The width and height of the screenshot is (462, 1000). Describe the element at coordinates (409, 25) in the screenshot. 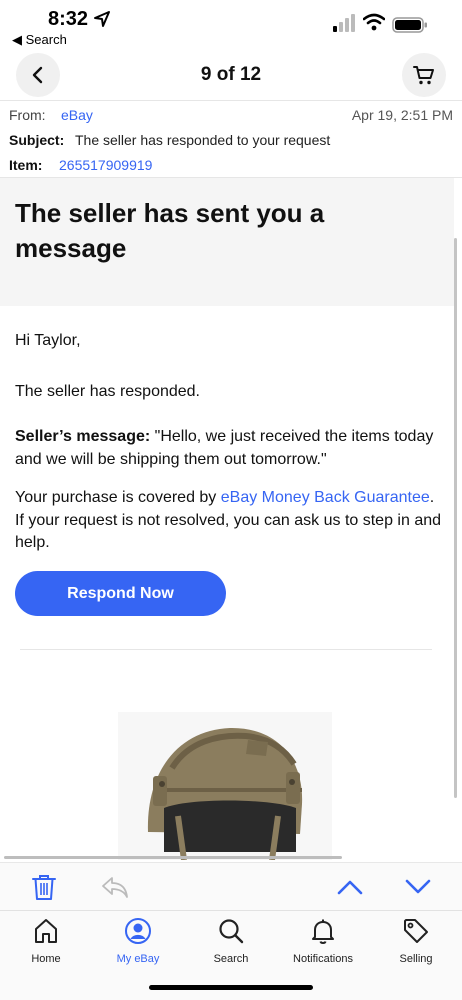

I see `battery-icon` at that location.